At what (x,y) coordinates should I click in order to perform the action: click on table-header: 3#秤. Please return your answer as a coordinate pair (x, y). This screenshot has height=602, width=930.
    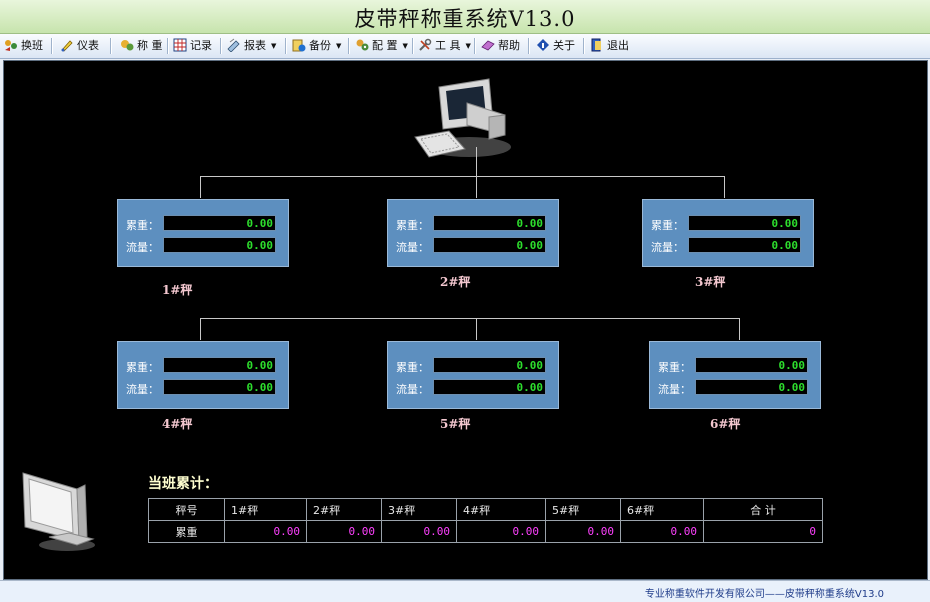
    Looking at the image, I should click on (419, 509).